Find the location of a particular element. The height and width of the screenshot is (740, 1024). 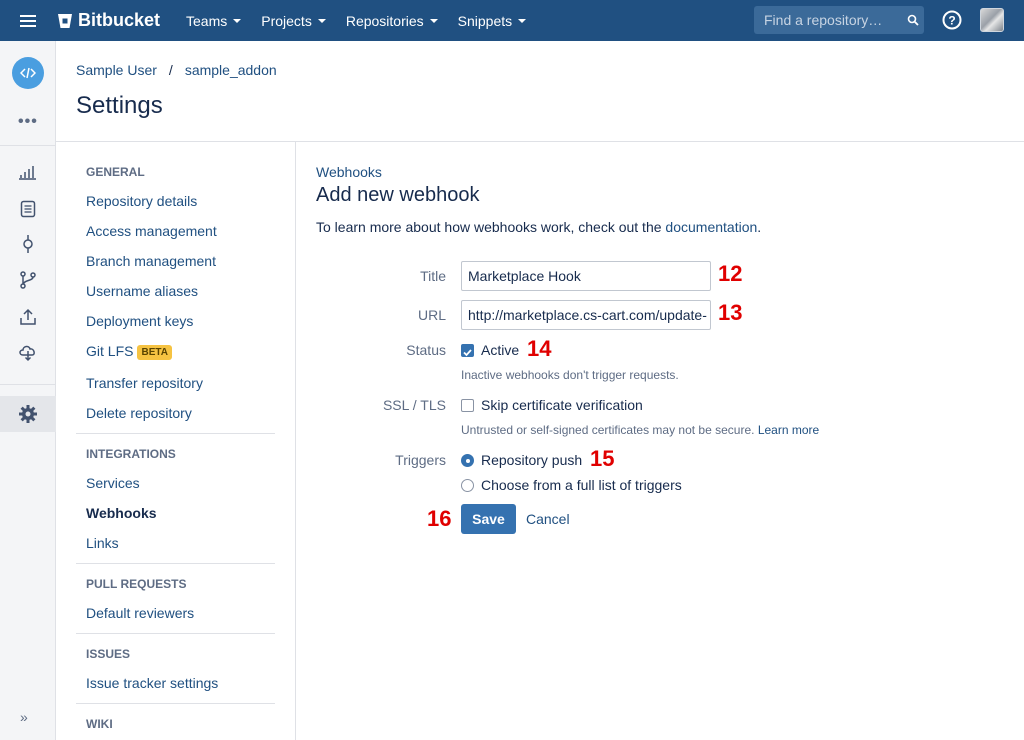

nav-snippets: Snippets is located at coordinates (492, 20).